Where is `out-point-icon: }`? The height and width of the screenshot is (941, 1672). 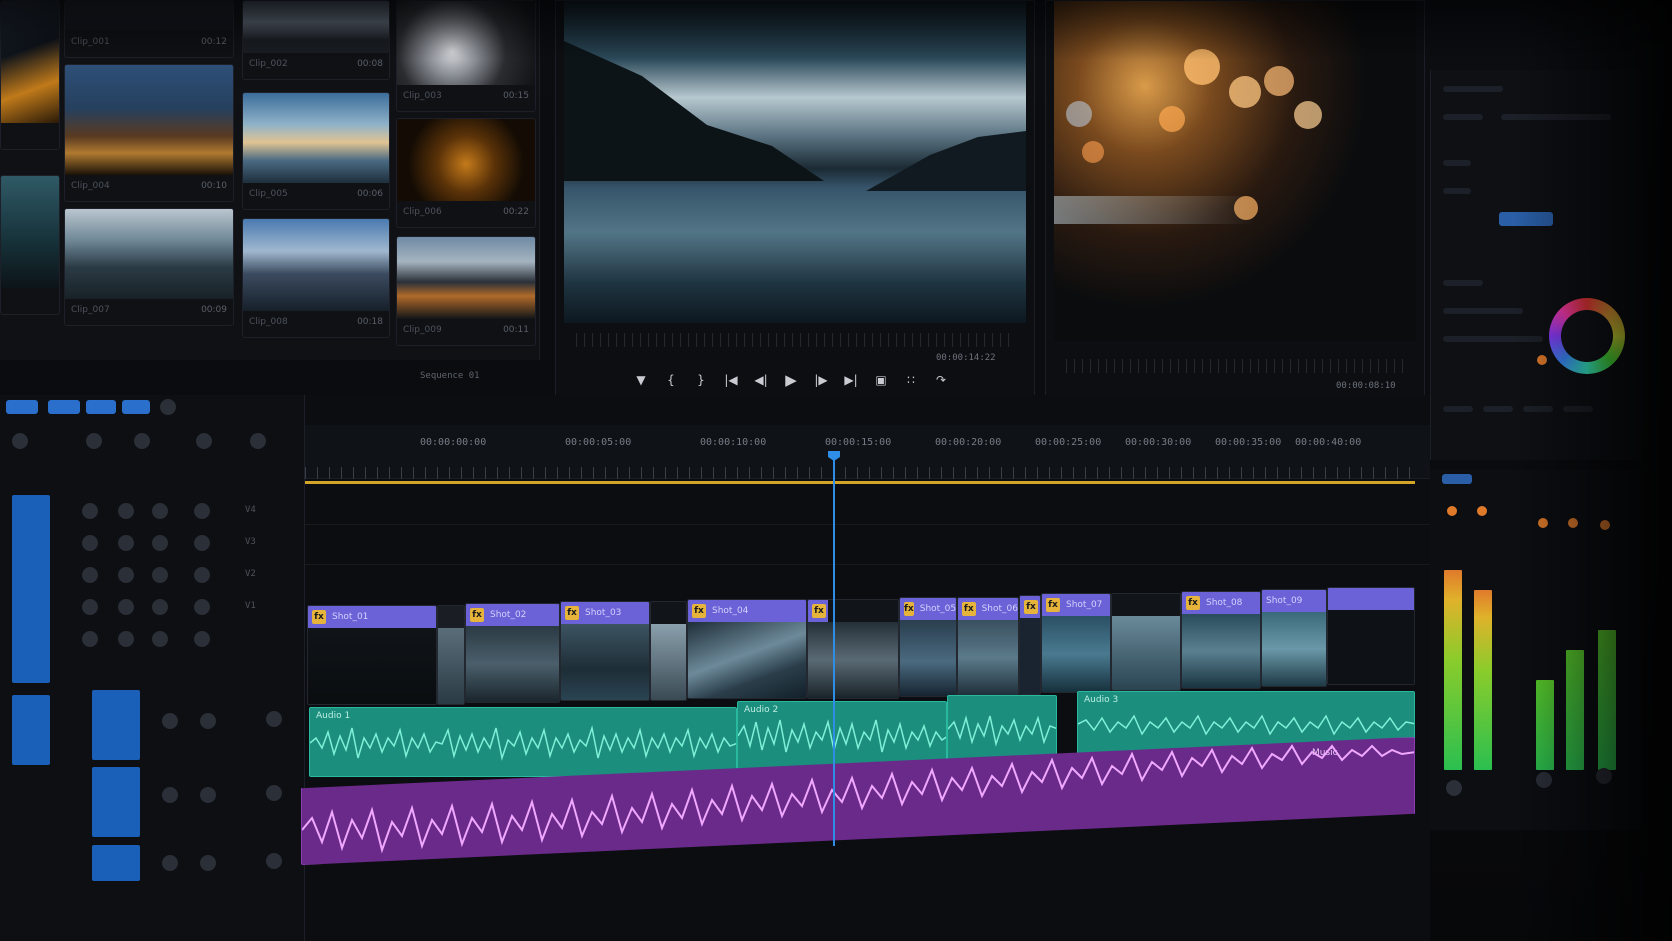
out-point-icon: } is located at coordinates (701, 380).